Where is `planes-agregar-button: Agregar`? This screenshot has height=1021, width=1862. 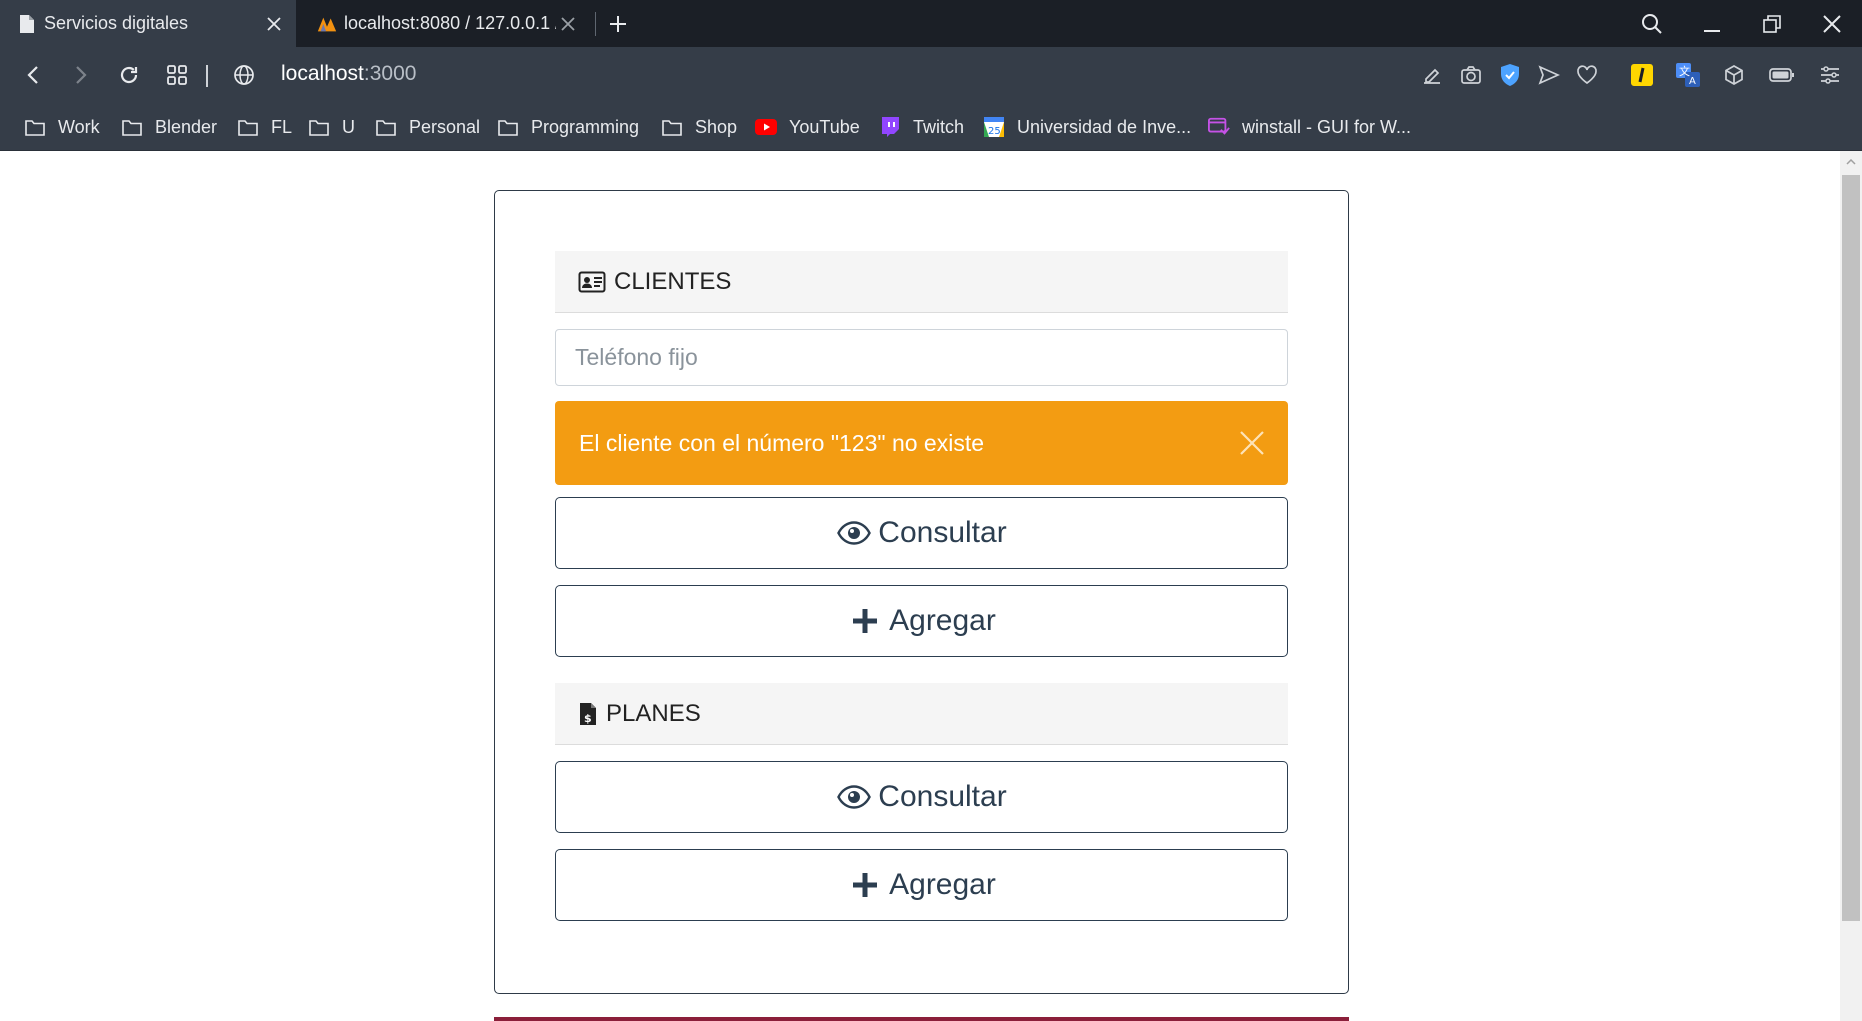
planes-agregar-button: Agregar is located at coordinates (921, 885).